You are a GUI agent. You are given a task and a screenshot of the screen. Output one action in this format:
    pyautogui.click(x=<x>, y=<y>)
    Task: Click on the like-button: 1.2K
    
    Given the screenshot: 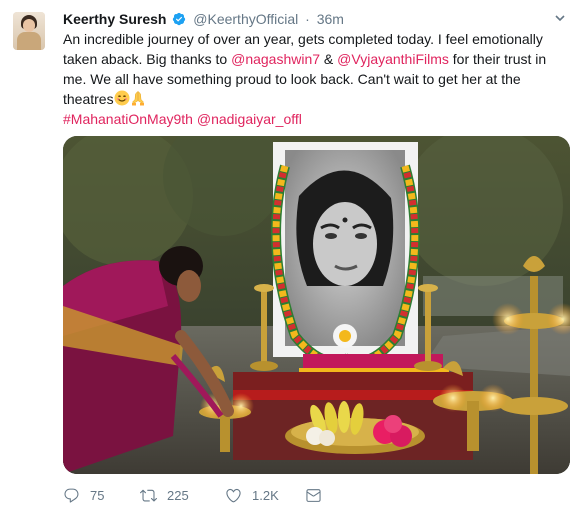 What is the action you would take?
    pyautogui.click(x=252, y=495)
    